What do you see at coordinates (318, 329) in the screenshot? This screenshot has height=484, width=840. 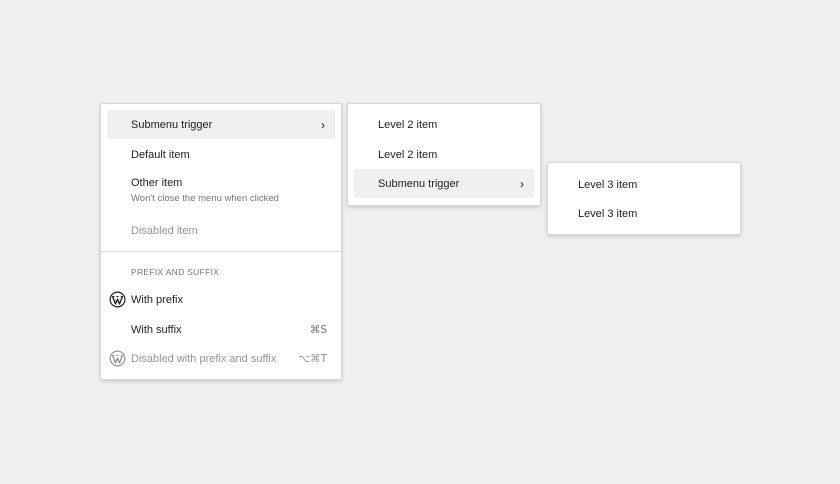 I see `shortcut-hint: ⌘S` at bounding box center [318, 329].